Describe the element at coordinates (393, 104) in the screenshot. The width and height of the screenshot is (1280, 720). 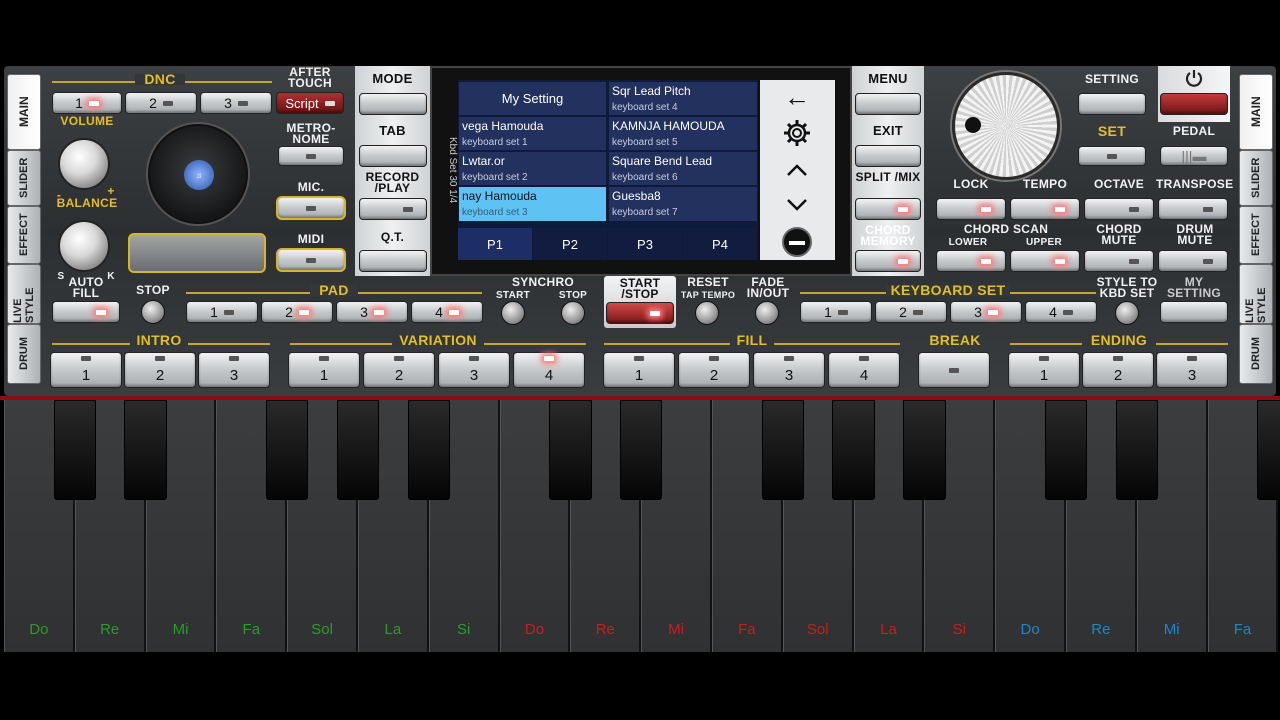
I see `mode-button` at that location.